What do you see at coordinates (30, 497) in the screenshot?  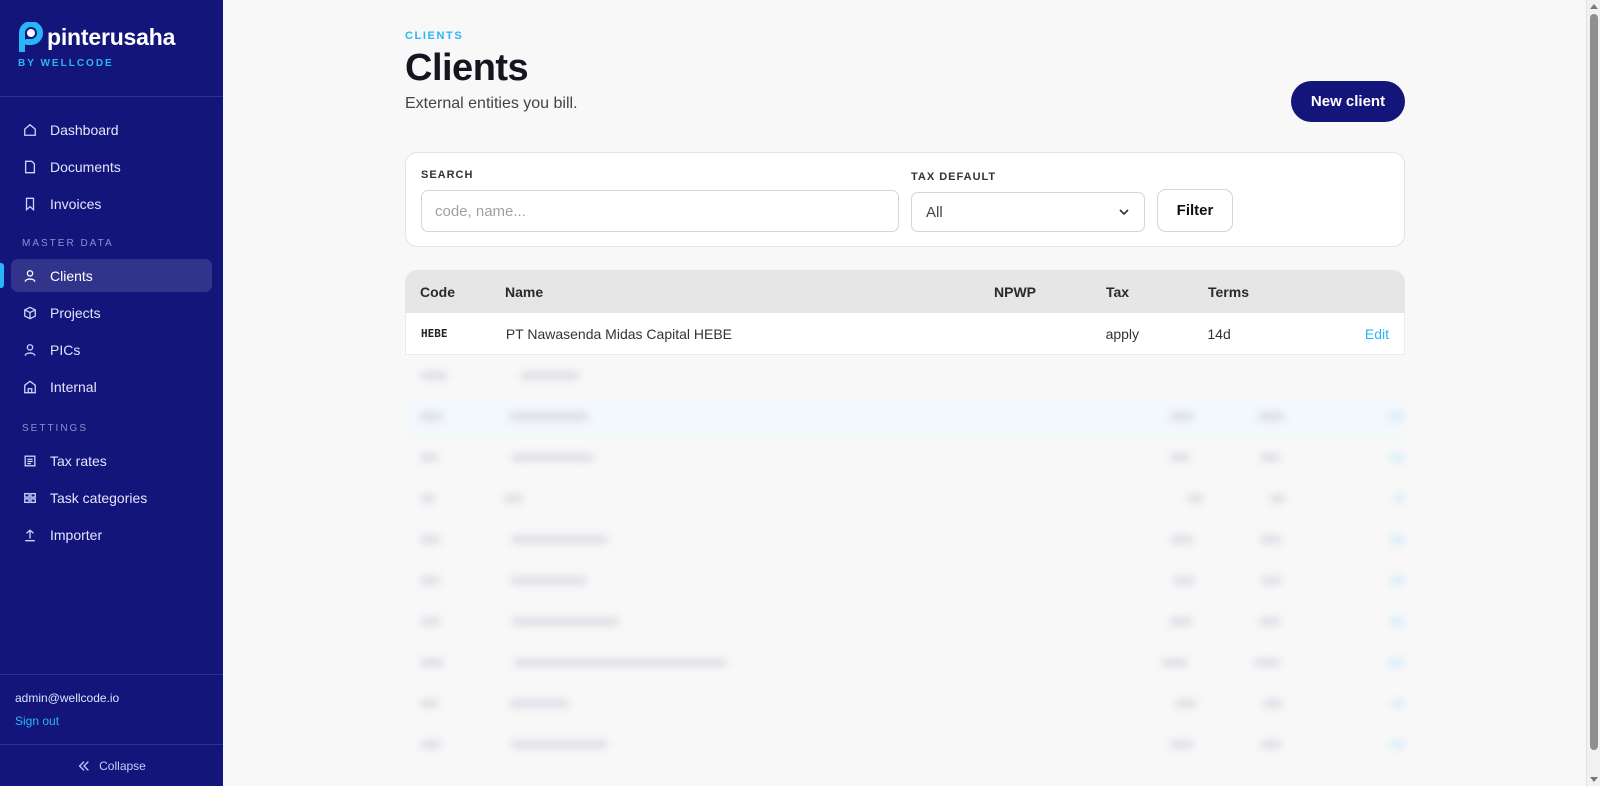 I see `grid-icon` at bounding box center [30, 497].